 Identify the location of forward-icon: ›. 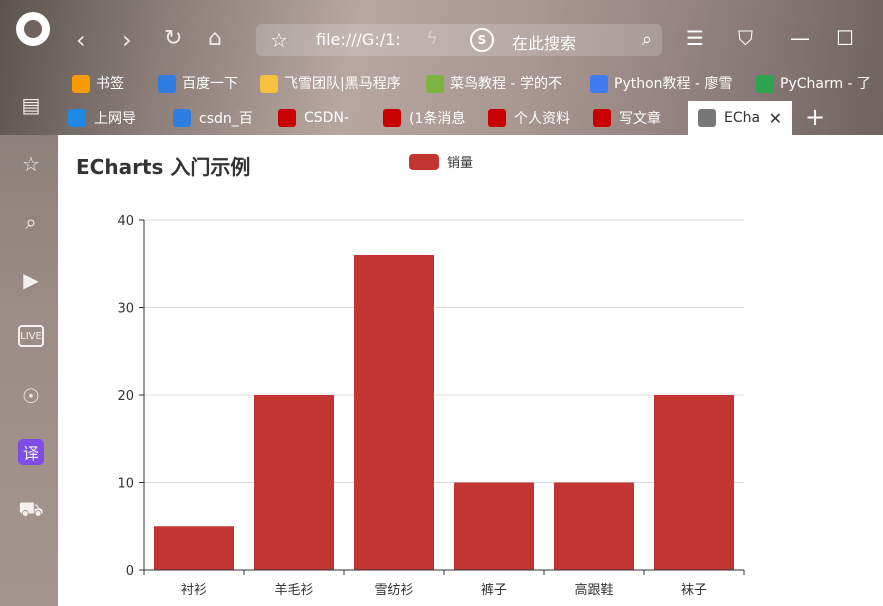
(127, 40).